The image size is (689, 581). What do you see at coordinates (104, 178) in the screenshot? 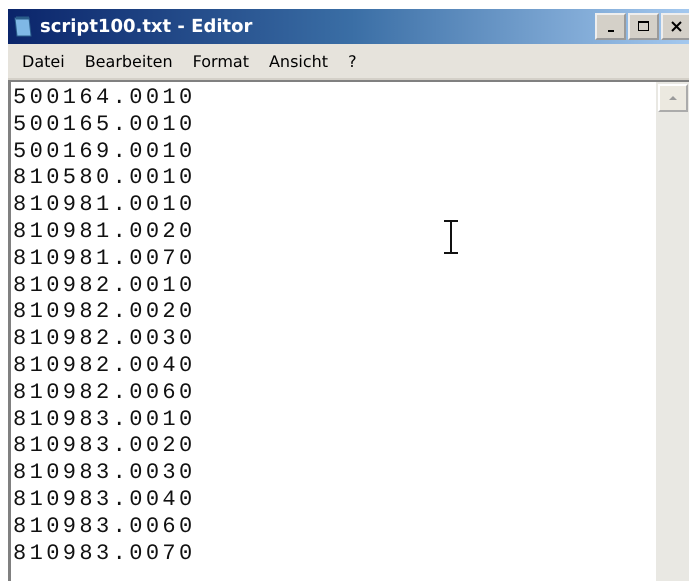
I see `text-line: 810580.0010` at bounding box center [104, 178].